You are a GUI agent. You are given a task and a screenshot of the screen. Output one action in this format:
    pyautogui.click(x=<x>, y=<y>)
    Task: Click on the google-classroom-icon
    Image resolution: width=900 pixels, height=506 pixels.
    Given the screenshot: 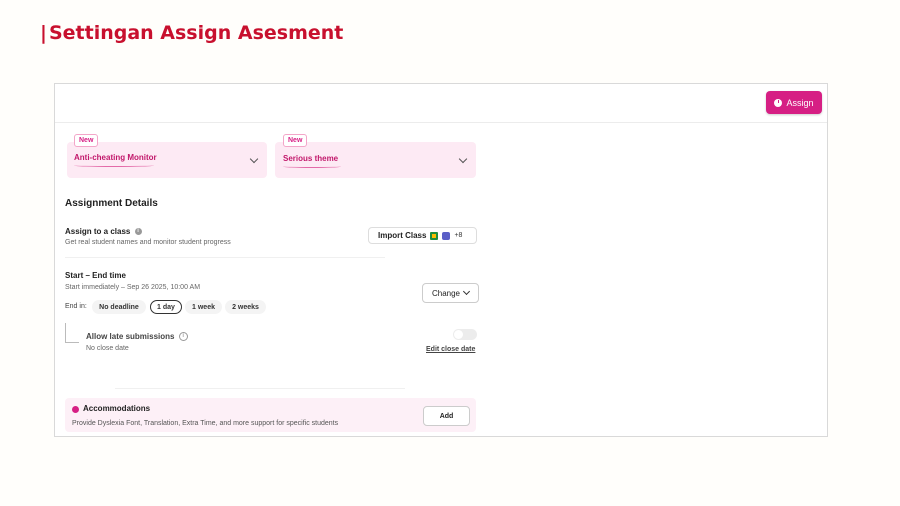 What is the action you would take?
    pyautogui.click(x=434, y=235)
    